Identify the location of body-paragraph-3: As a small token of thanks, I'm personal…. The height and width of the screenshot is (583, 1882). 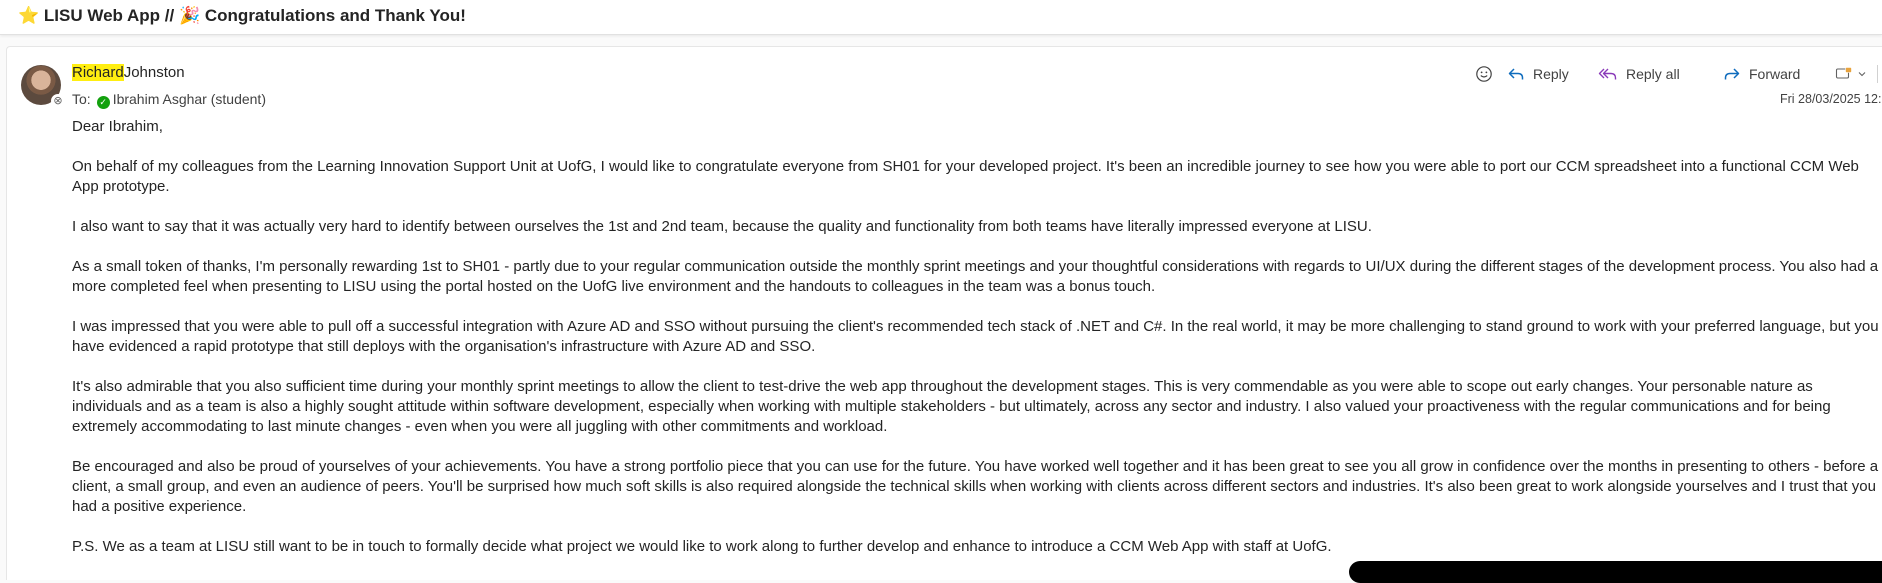
(975, 276).